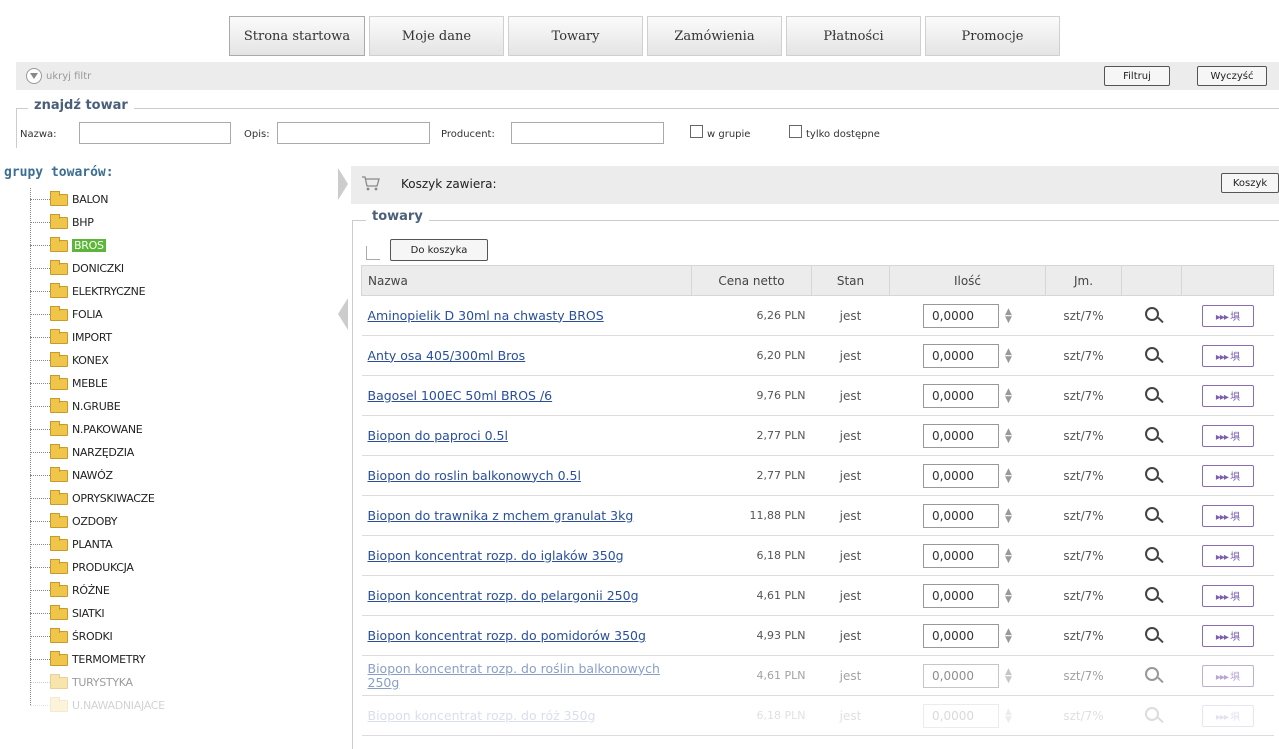  What do you see at coordinates (297, 36) in the screenshot?
I see `tab-home: Strona startowa` at bounding box center [297, 36].